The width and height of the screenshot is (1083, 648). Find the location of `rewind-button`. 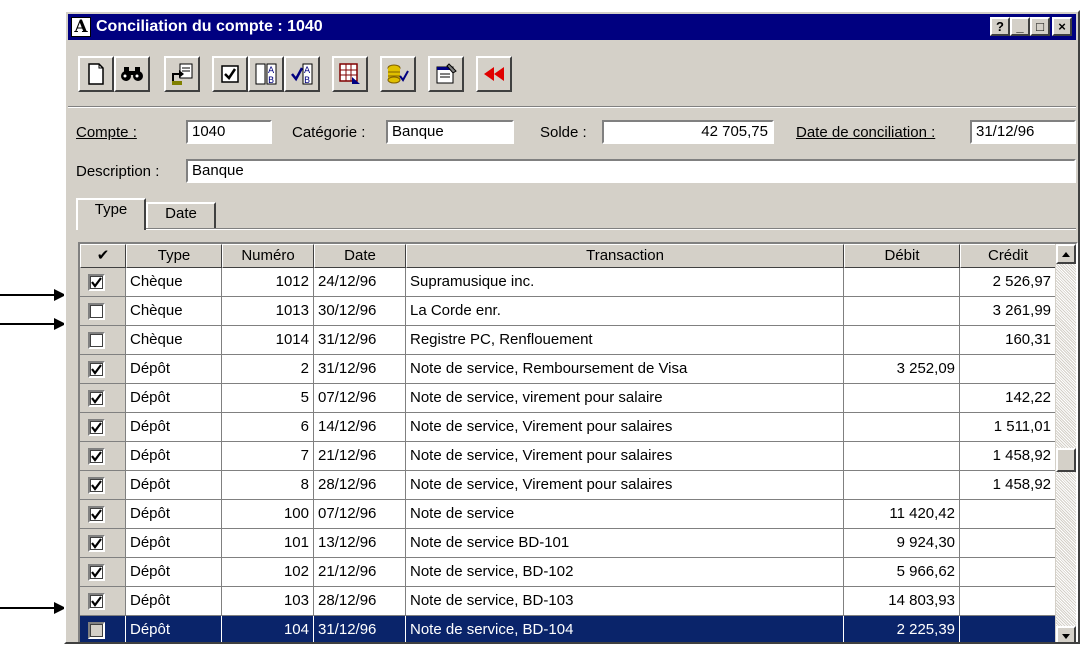

rewind-button is located at coordinates (494, 74).